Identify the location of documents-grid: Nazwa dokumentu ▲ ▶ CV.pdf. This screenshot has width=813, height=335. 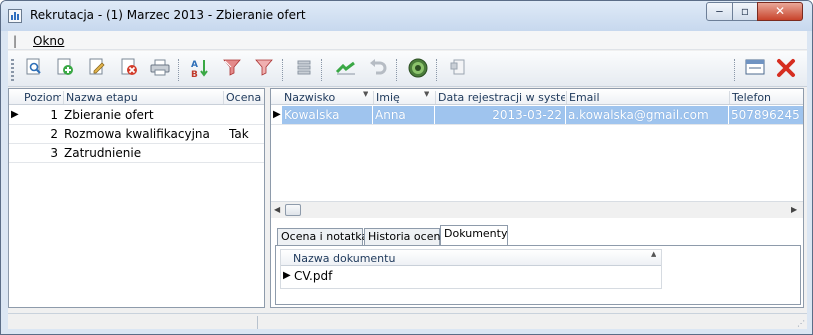
(471, 269).